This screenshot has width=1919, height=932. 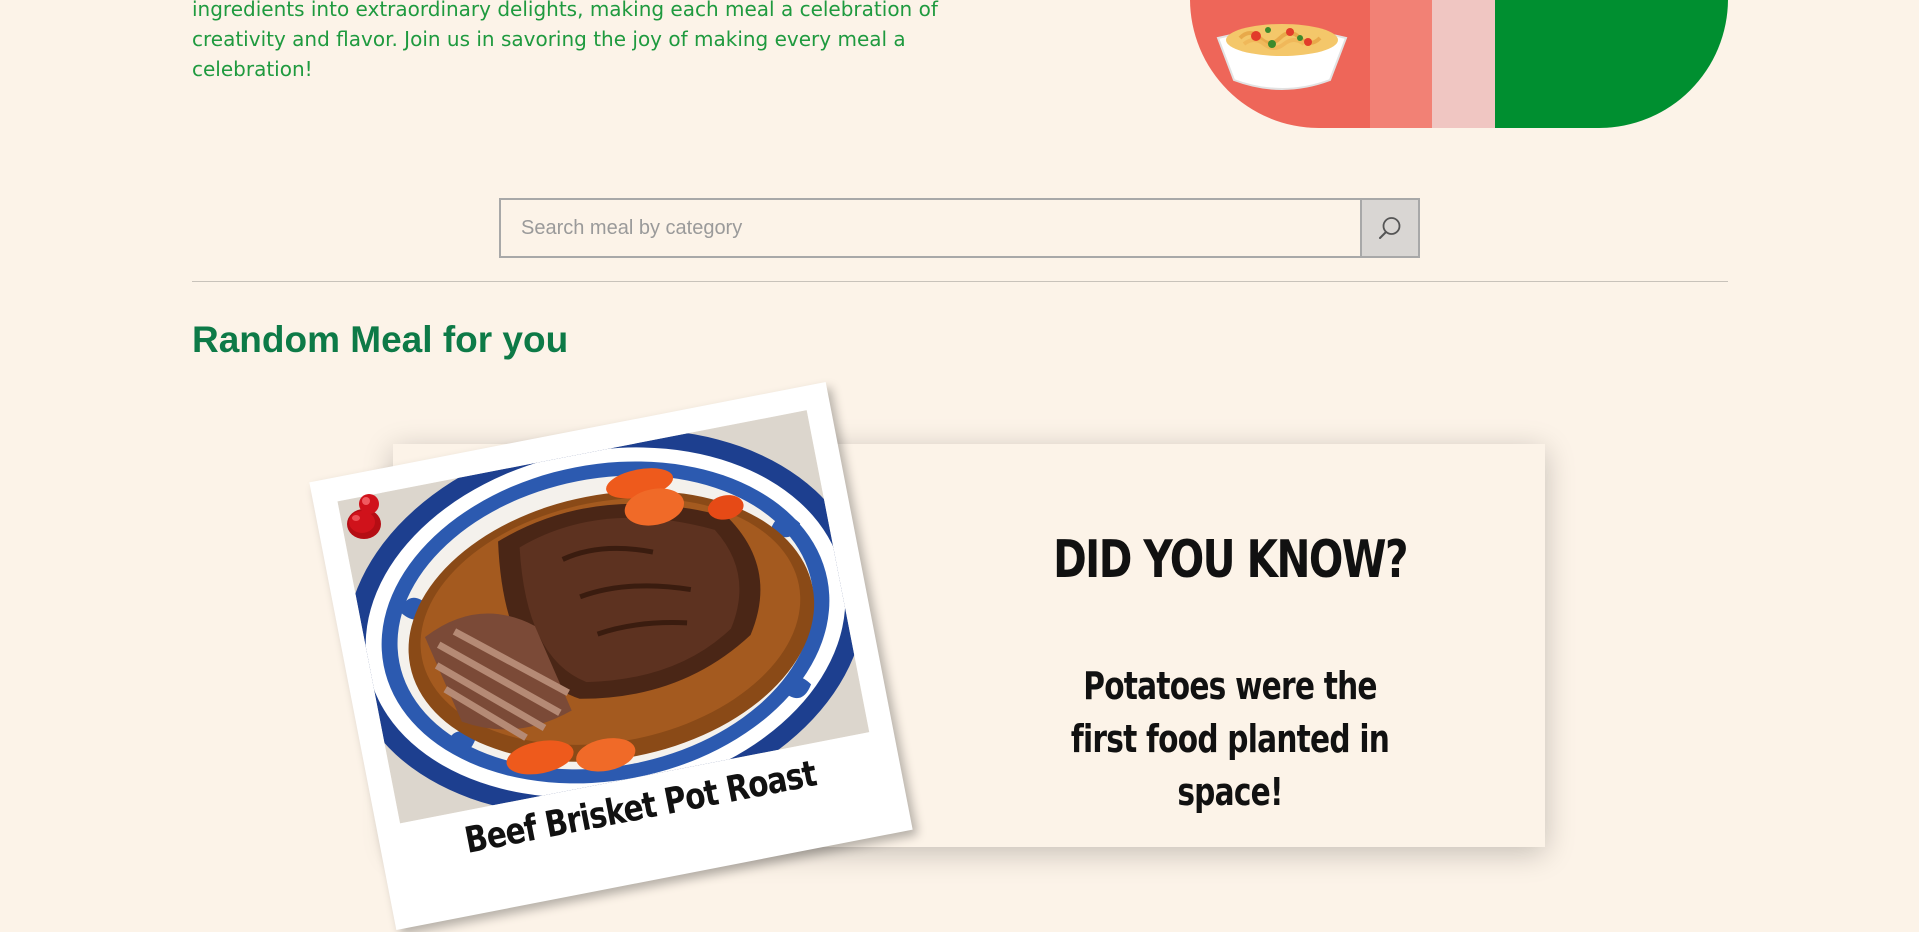 I want to click on search-button, so click(x=1389, y=228).